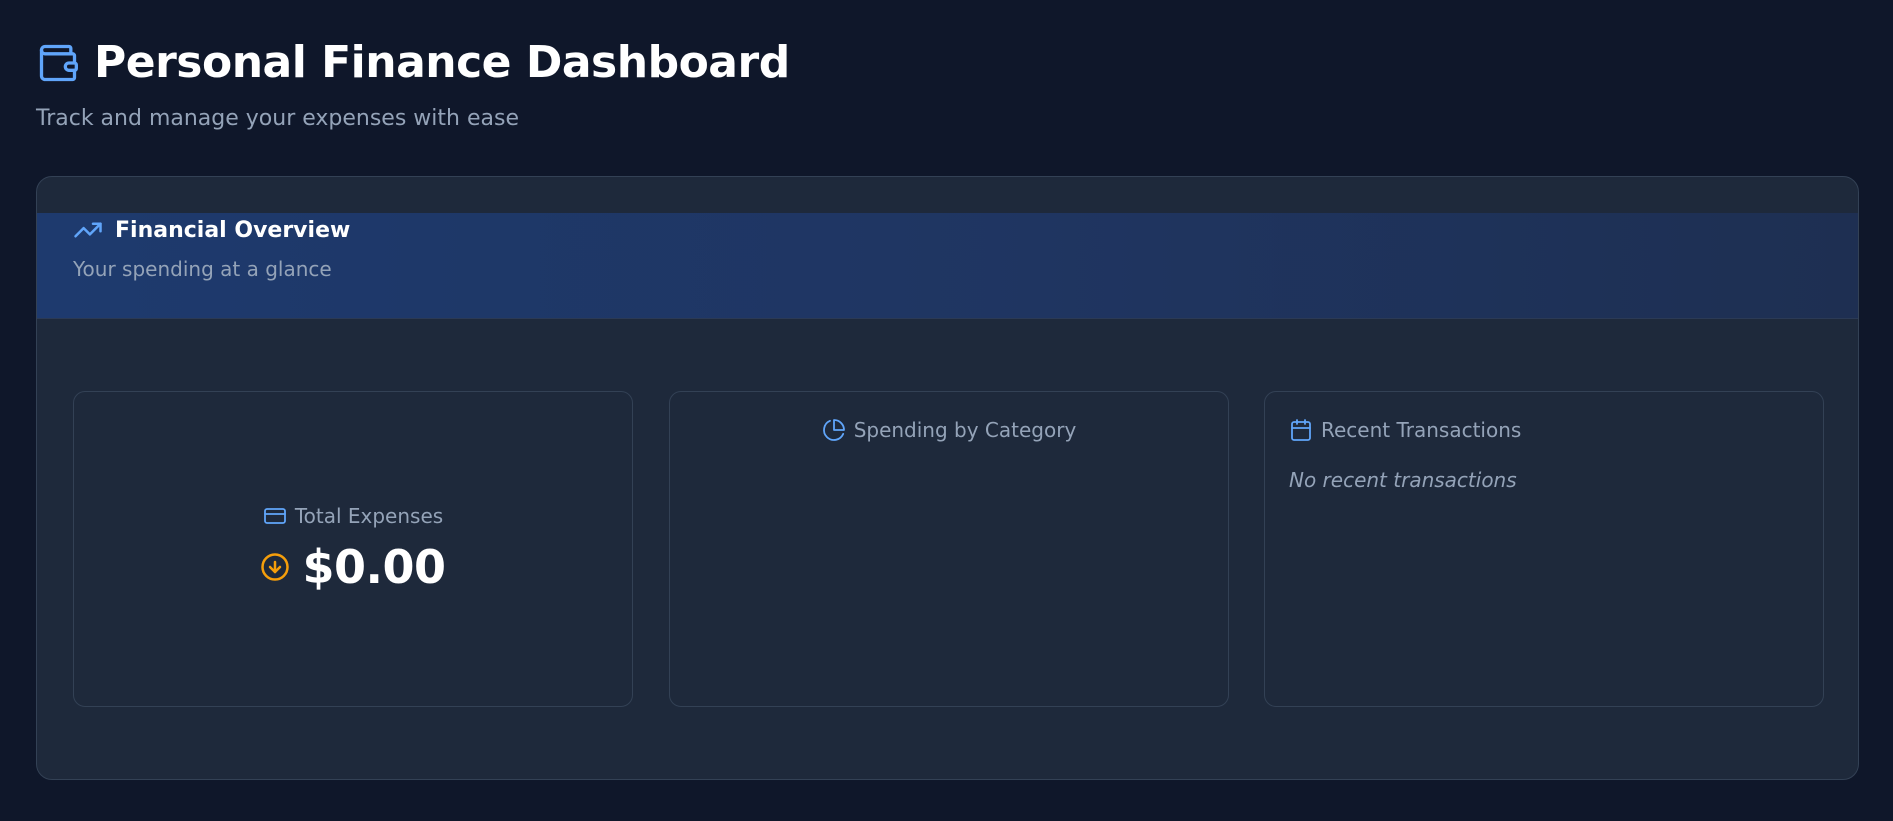 This screenshot has width=1893, height=821. Describe the element at coordinates (1421, 430) in the screenshot. I see `recent-transactions-label: Recent Transactions` at that location.